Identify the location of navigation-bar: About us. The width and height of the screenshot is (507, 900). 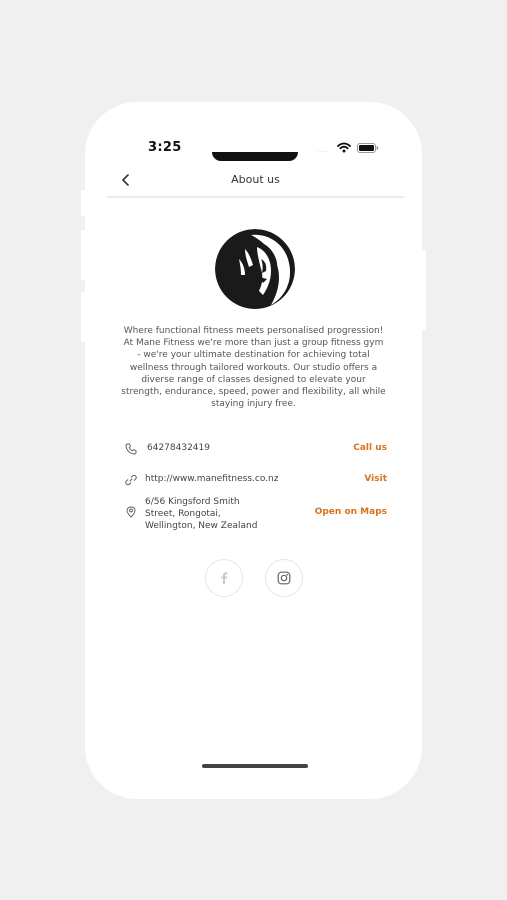
(255, 183).